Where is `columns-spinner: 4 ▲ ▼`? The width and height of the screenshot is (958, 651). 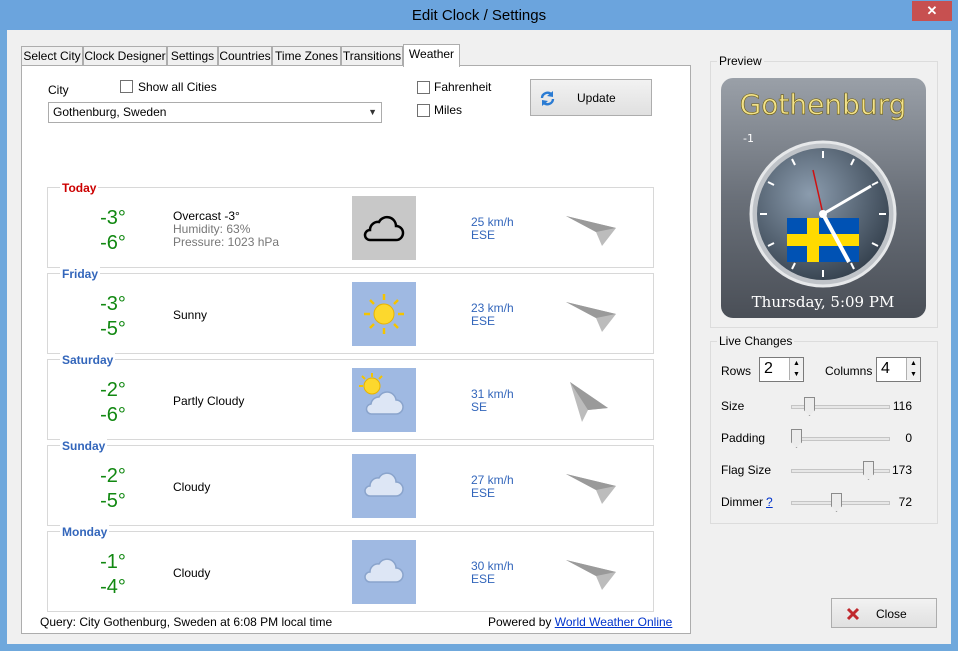 columns-spinner: 4 ▲ ▼ is located at coordinates (898, 369).